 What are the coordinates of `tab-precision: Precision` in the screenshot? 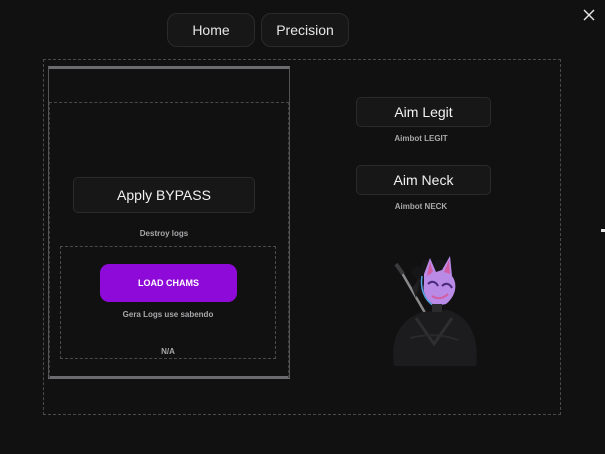 It's located at (305, 30).